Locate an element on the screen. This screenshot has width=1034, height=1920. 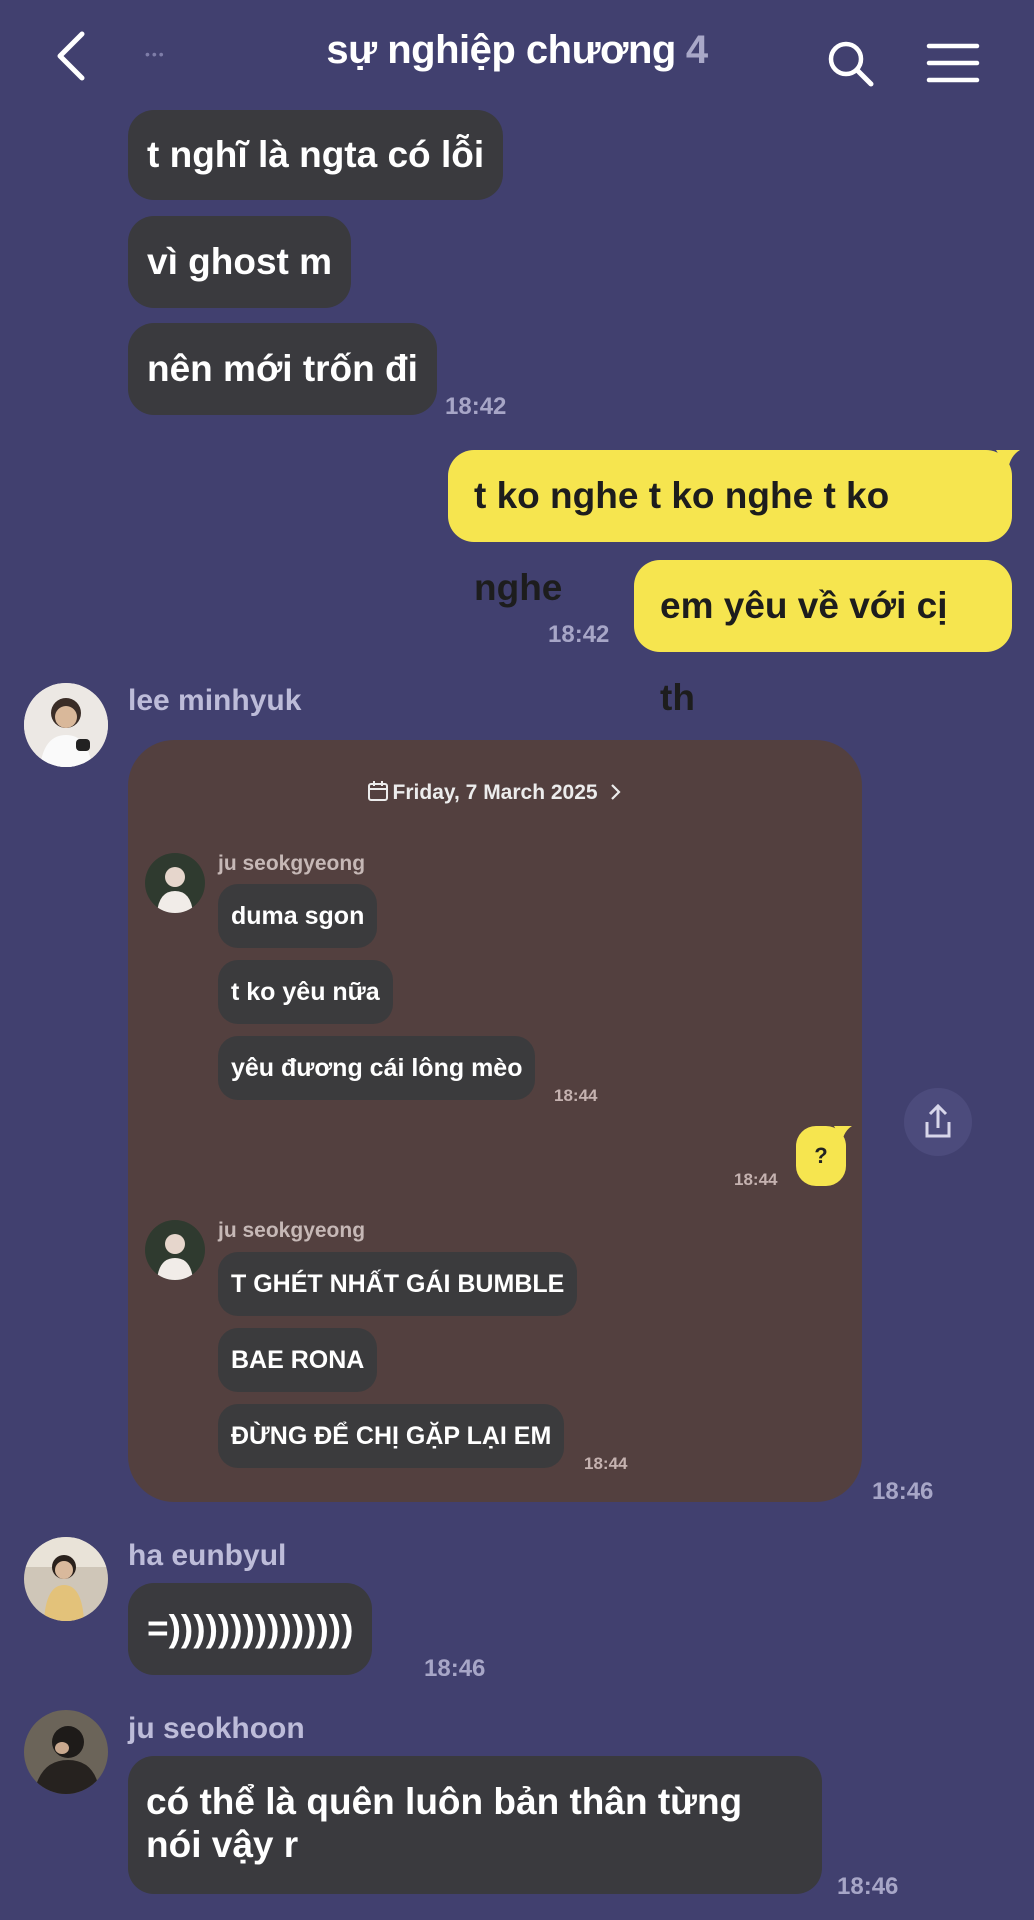
message-bubble: yêu đương cái lông mèo is located at coordinates (377, 1068).